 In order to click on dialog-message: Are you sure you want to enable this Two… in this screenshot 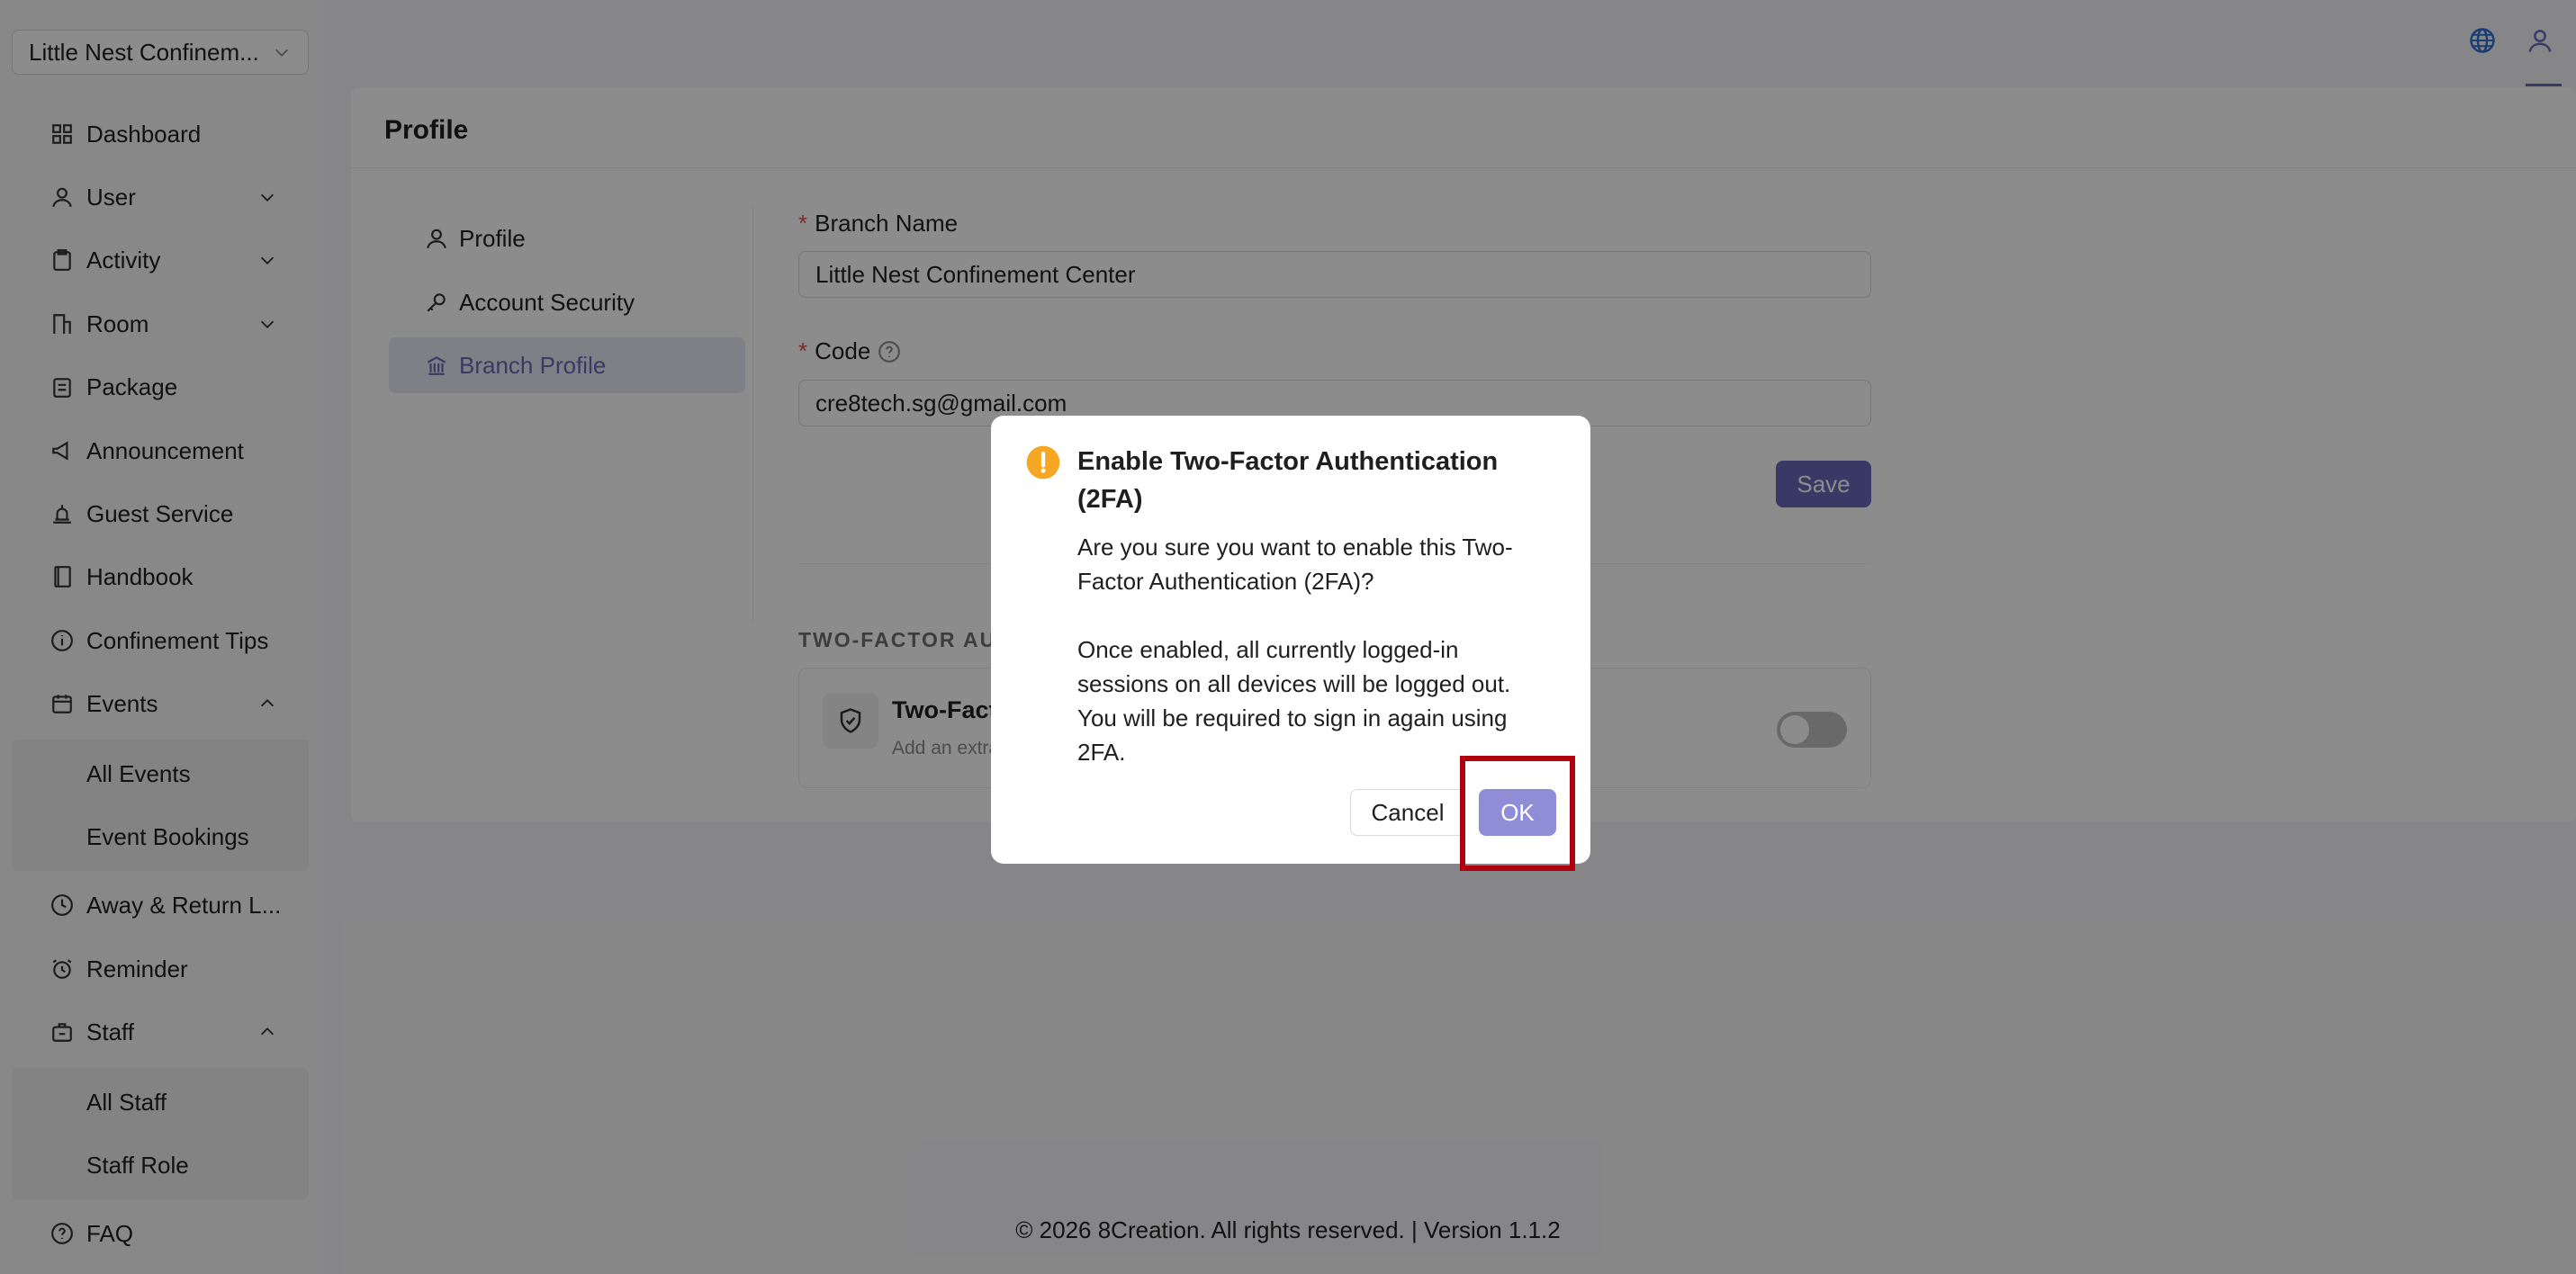, I will do `click(1295, 650)`.